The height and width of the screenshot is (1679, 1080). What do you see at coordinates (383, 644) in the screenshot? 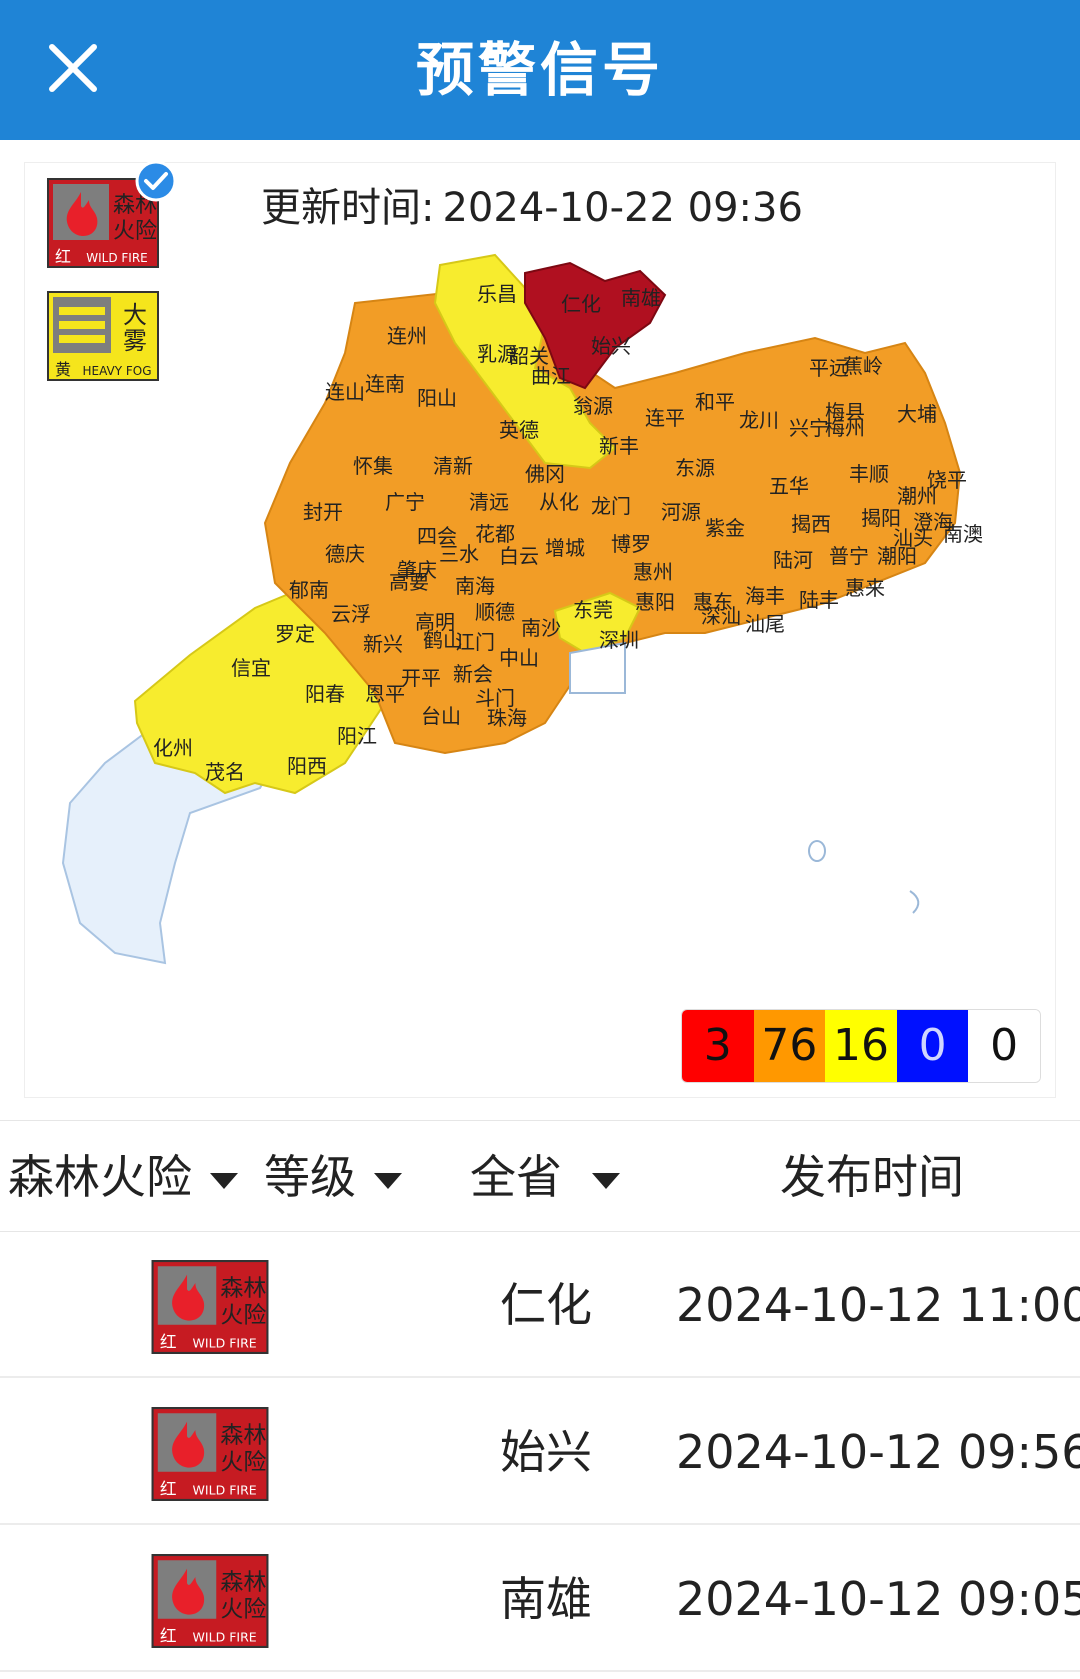
I see `map-label: 新兴` at bounding box center [383, 644].